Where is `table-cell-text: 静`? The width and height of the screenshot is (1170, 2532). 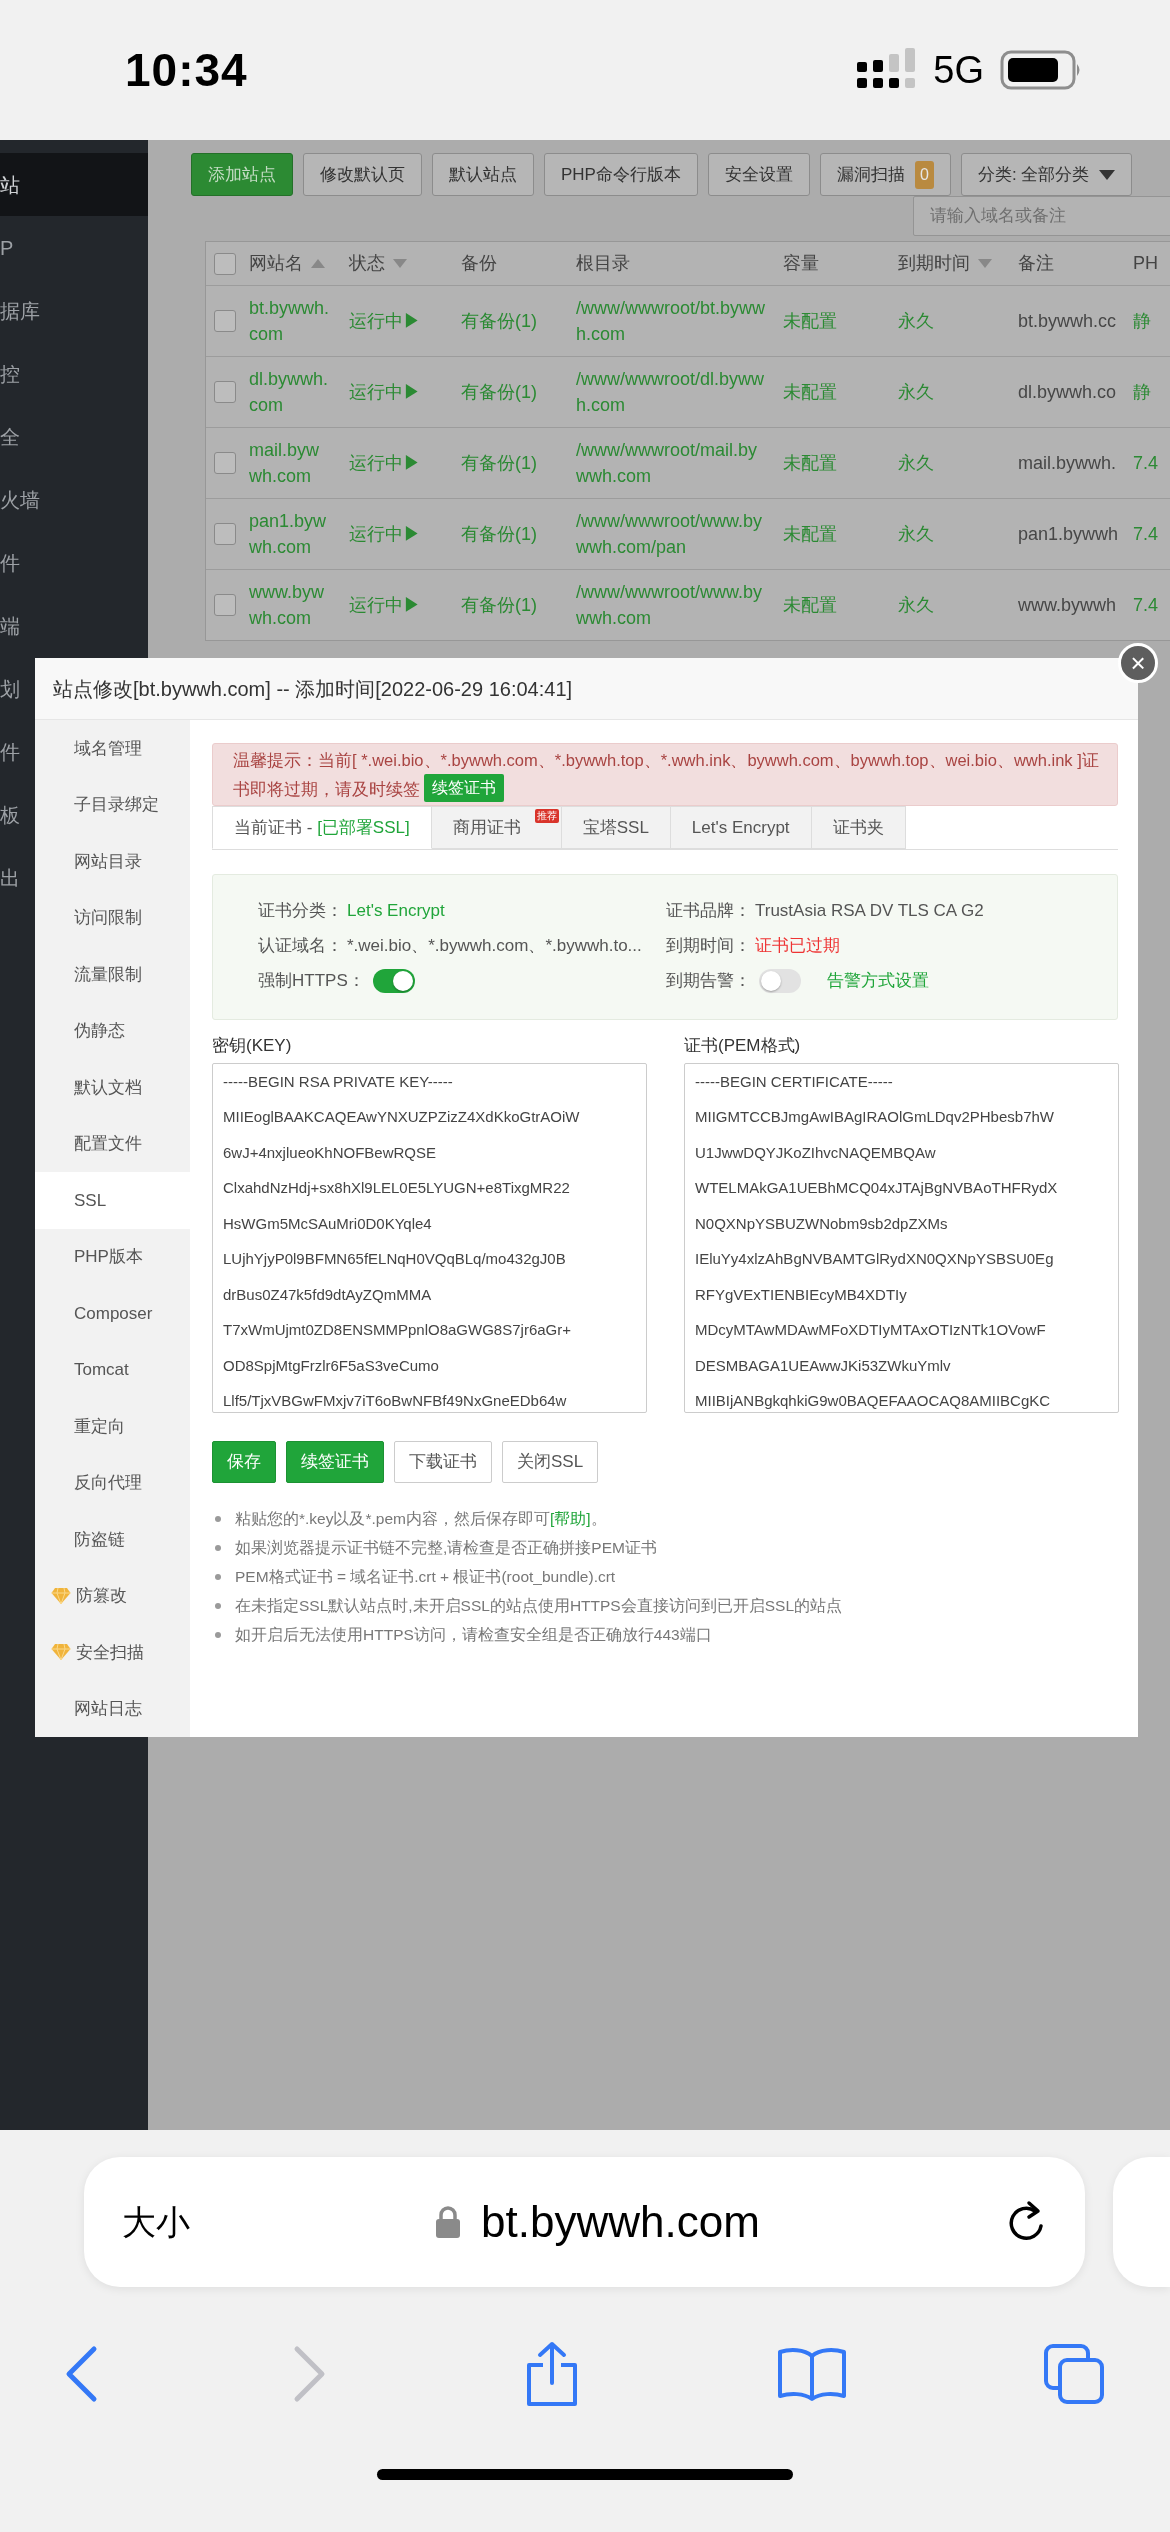 table-cell-text: 静 is located at coordinates (1142, 392).